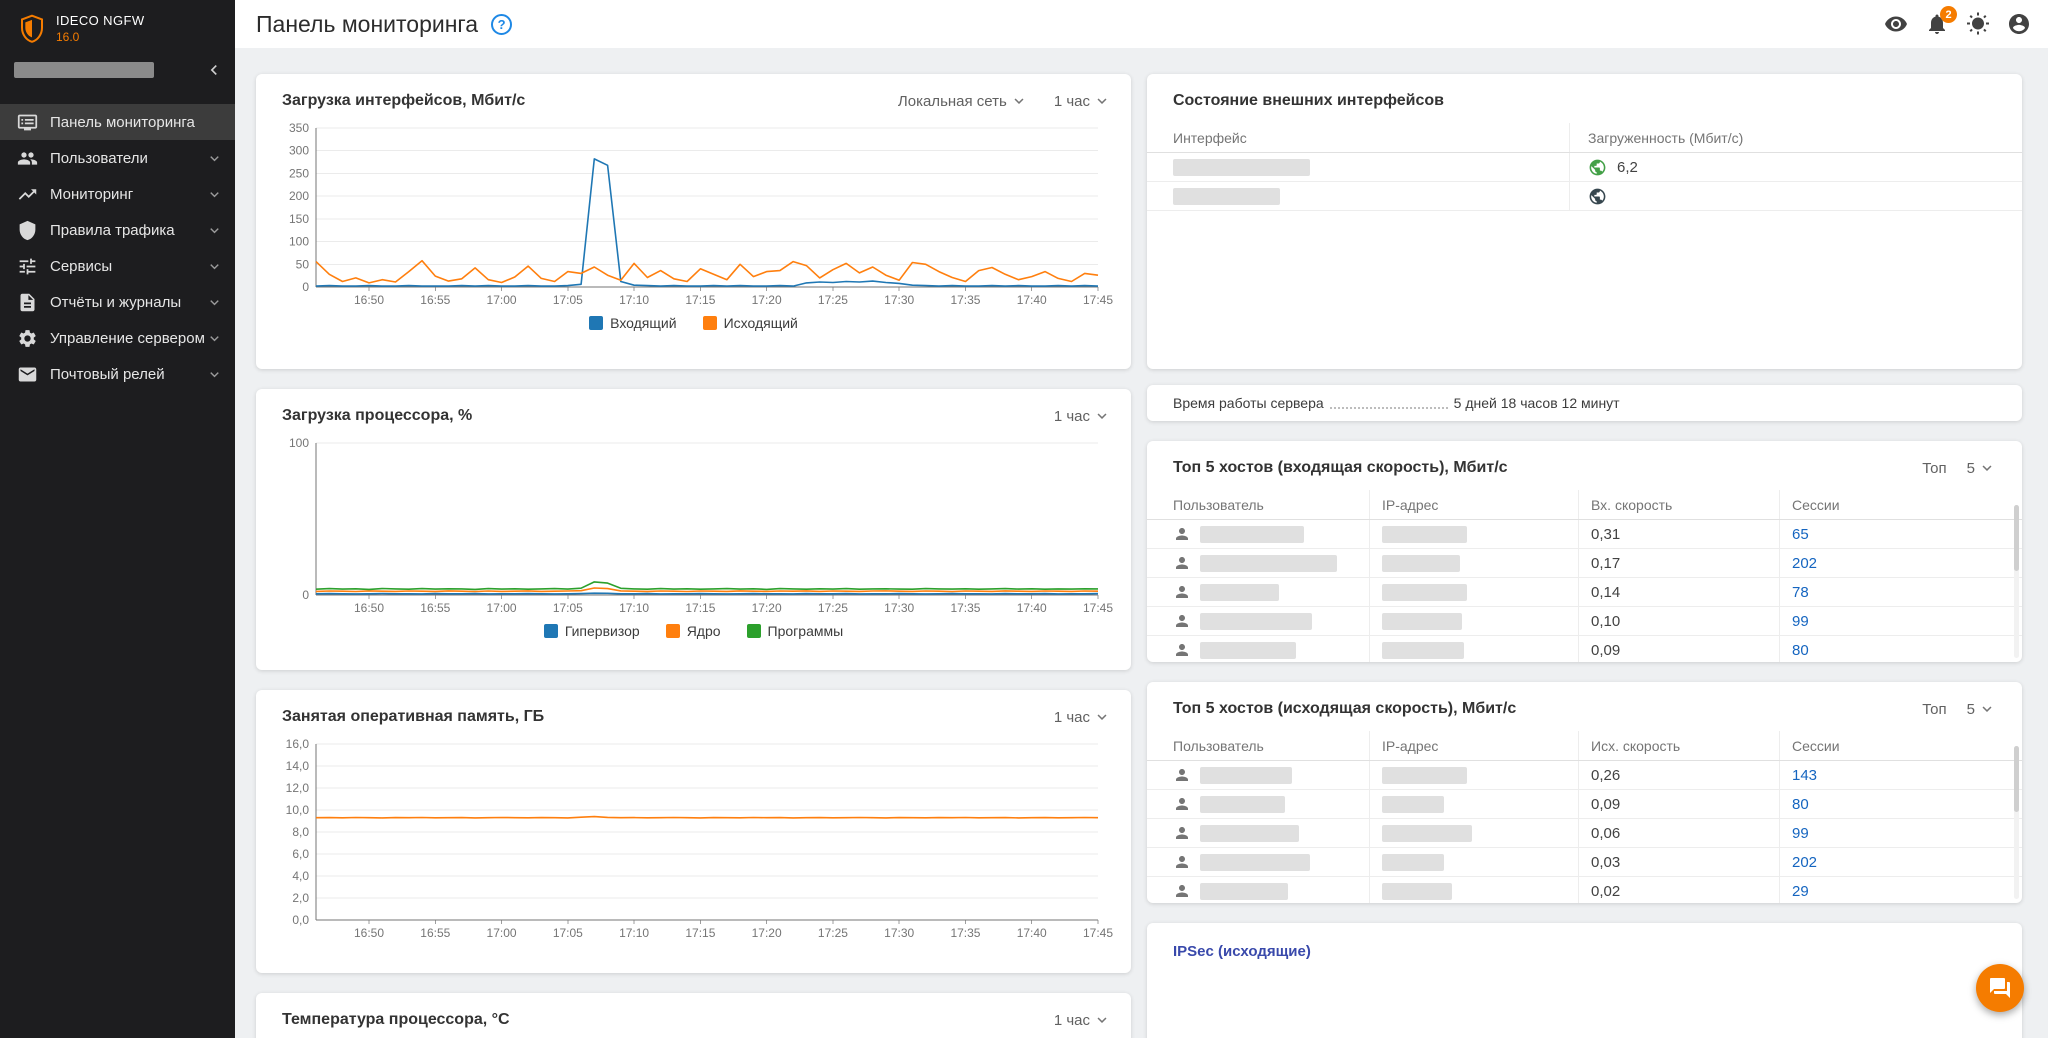 The width and height of the screenshot is (2048, 1038). What do you see at coordinates (1584, 592) in the screenshot?
I see `table-row: 0,14 78` at bounding box center [1584, 592].